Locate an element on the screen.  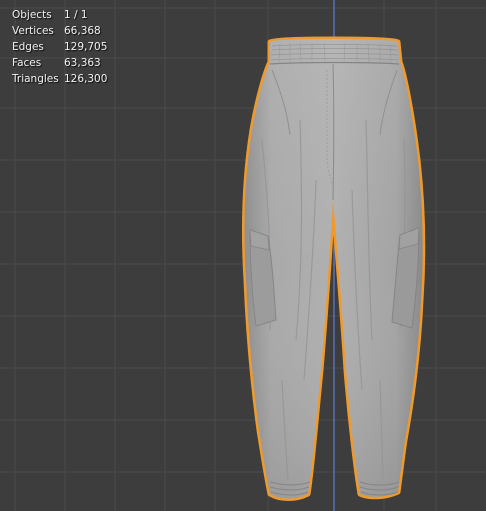
stat-row-vertices: Vertices 66,368 is located at coordinates (59, 31).